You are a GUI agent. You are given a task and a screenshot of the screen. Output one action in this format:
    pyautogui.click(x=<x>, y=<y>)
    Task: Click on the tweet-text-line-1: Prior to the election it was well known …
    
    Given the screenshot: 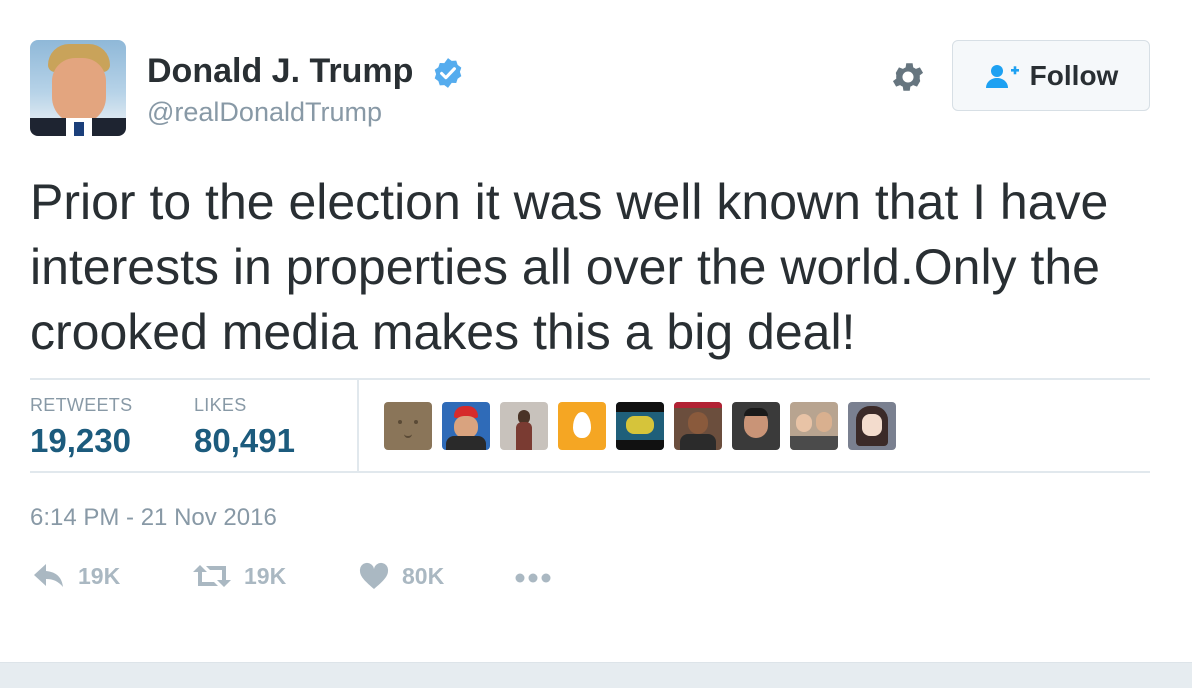 What is the action you would take?
    pyautogui.click(x=569, y=202)
    